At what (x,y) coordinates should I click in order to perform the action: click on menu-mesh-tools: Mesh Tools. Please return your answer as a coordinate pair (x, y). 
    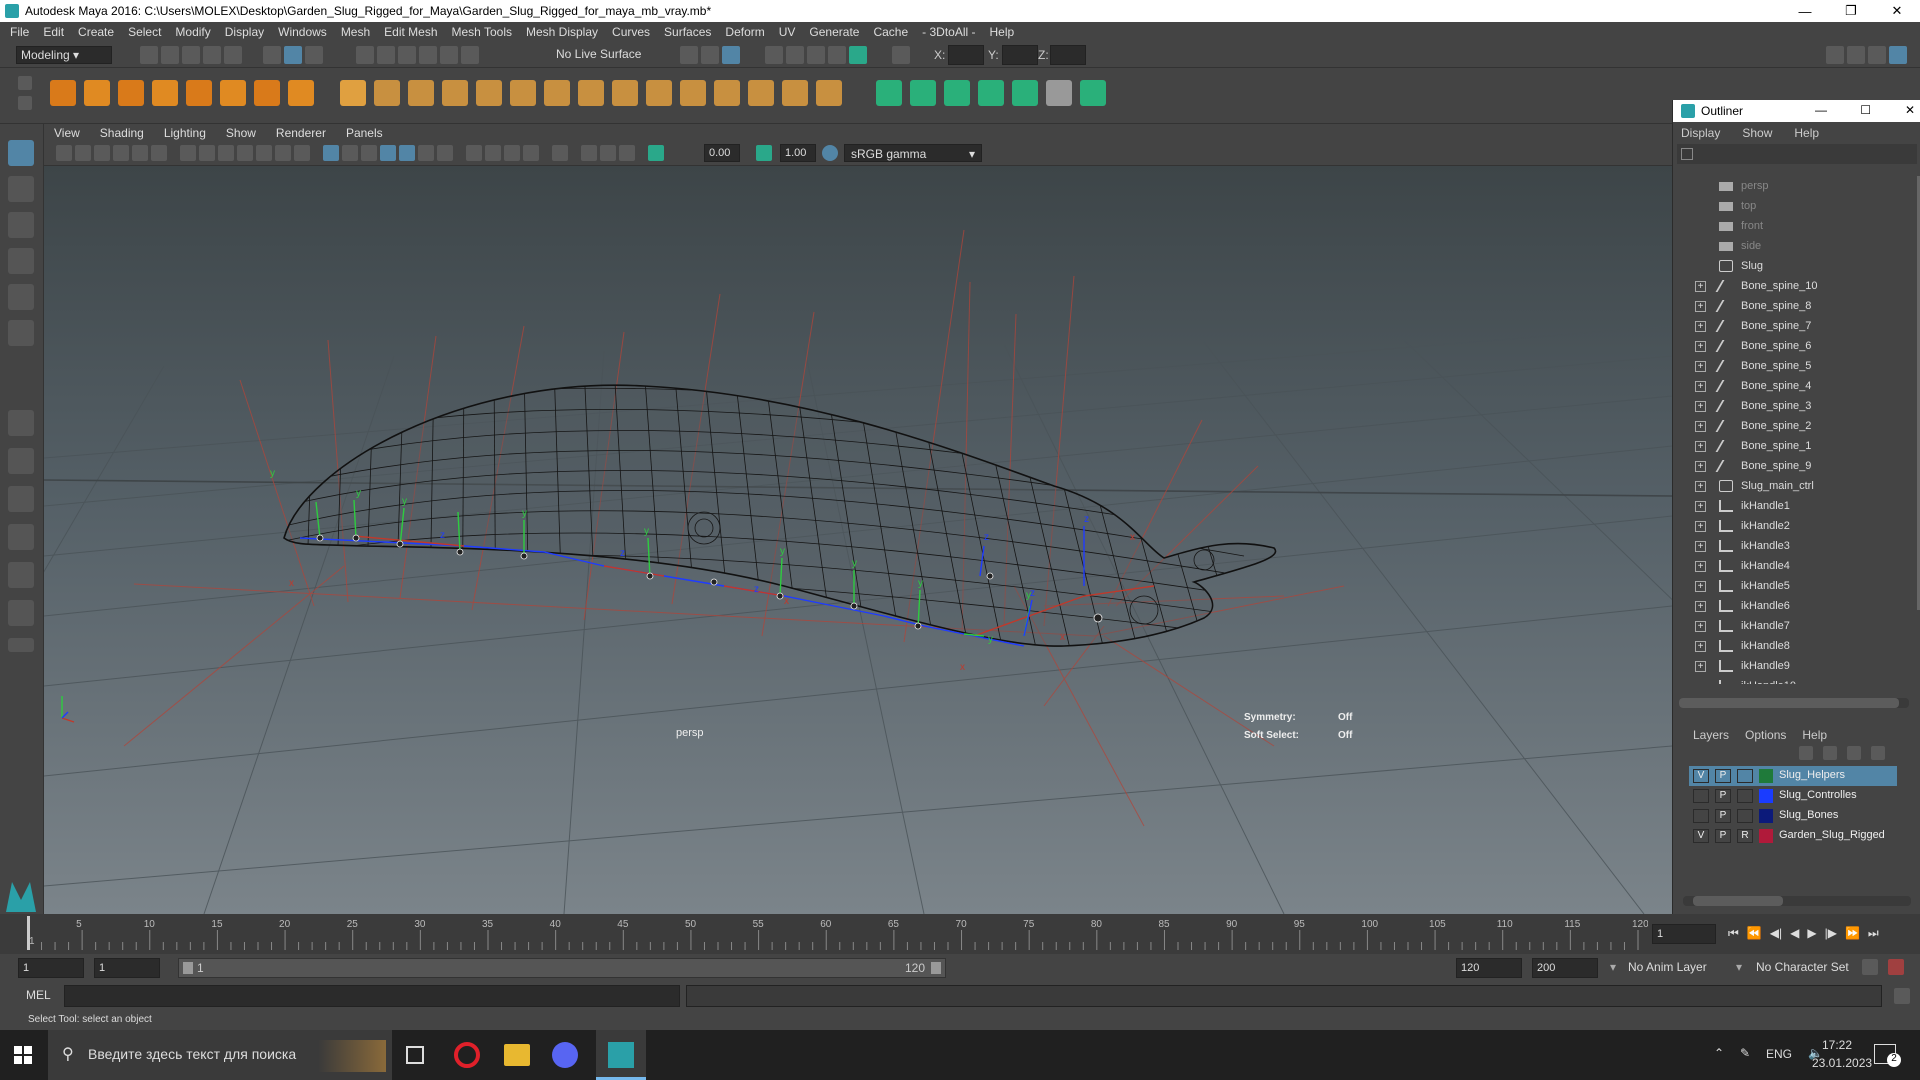
    Looking at the image, I should click on (482, 32).